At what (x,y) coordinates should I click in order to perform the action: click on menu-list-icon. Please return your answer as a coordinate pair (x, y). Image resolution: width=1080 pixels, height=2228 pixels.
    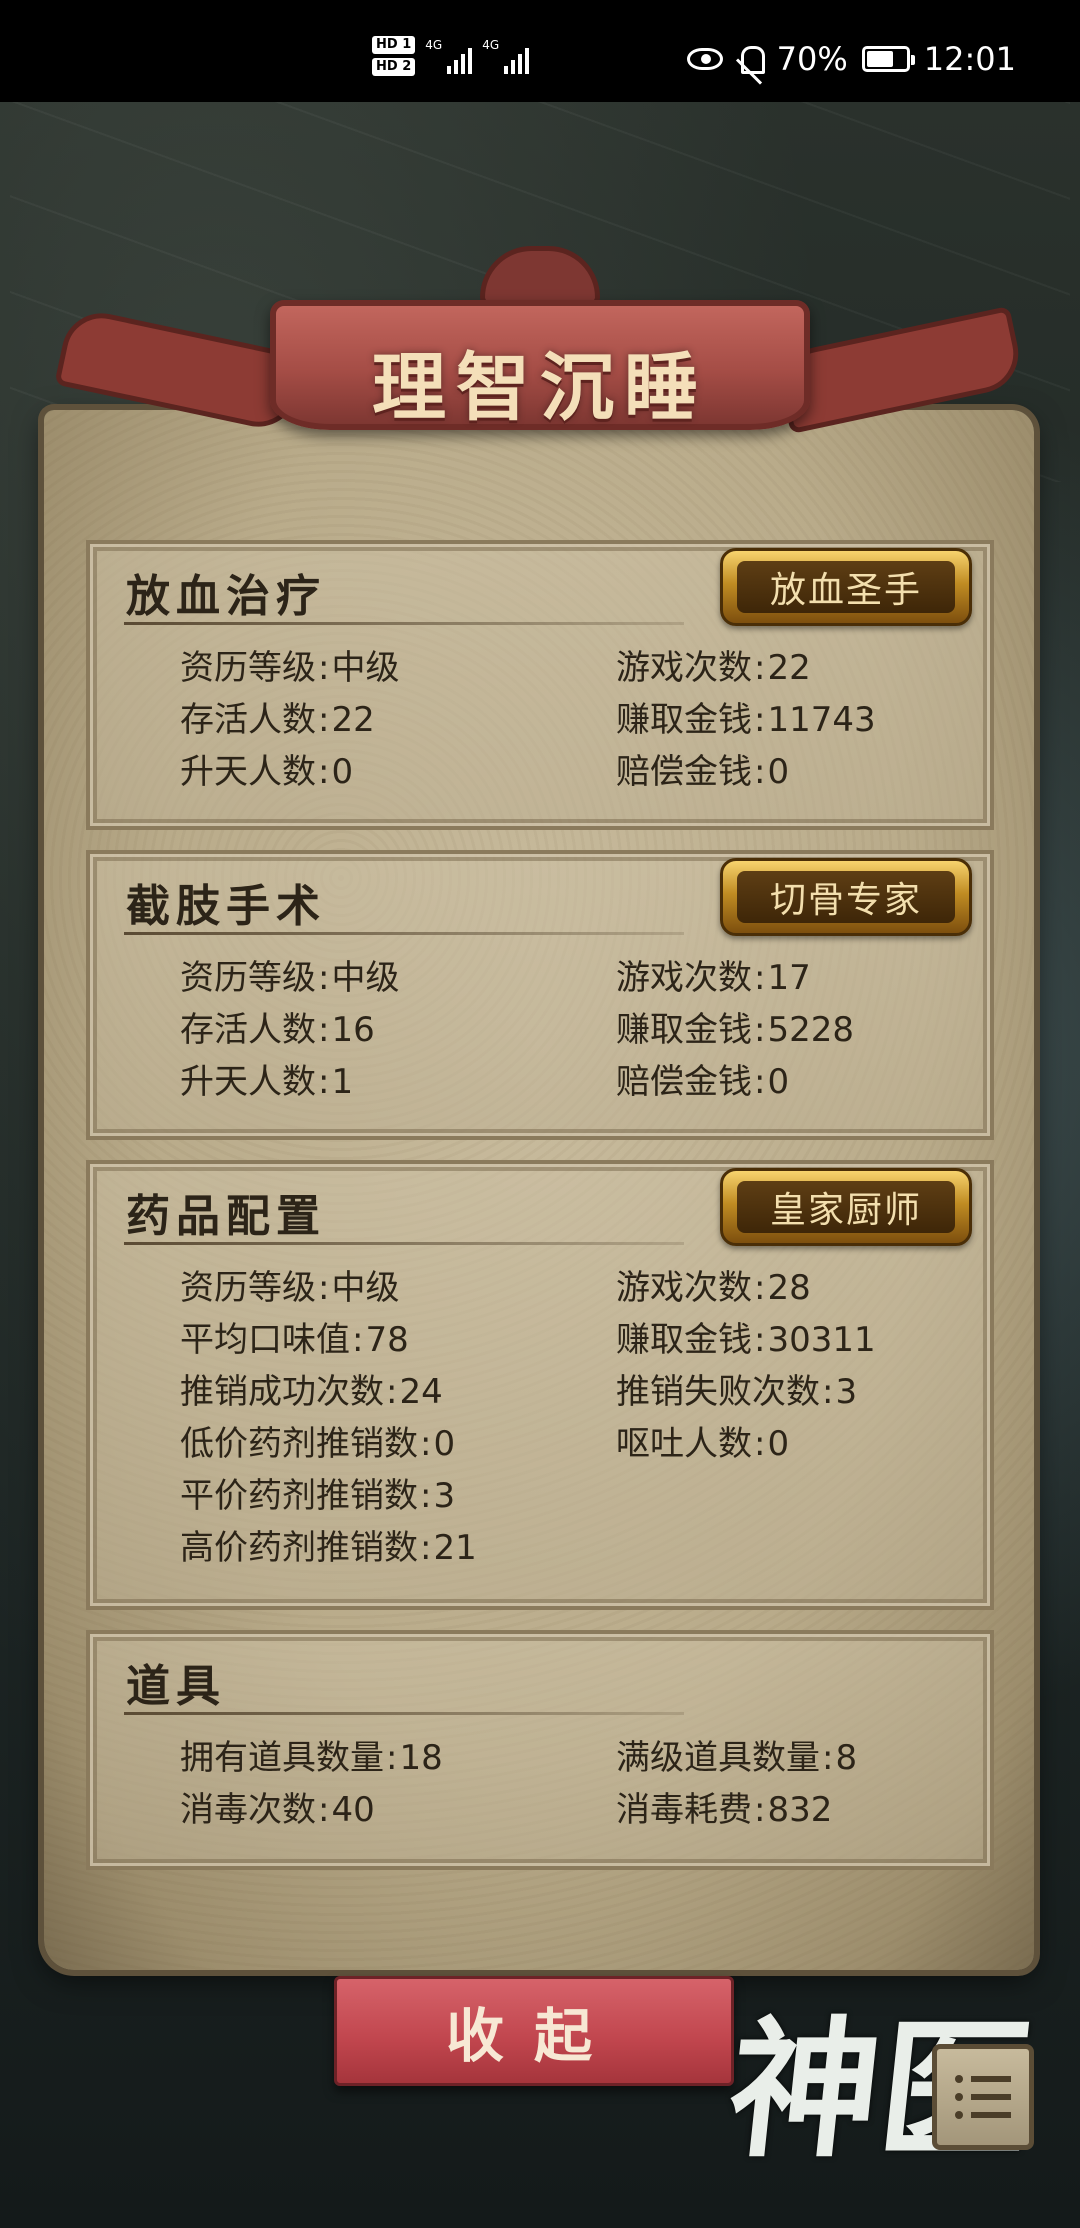
    Looking at the image, I should click on (983, 2097).